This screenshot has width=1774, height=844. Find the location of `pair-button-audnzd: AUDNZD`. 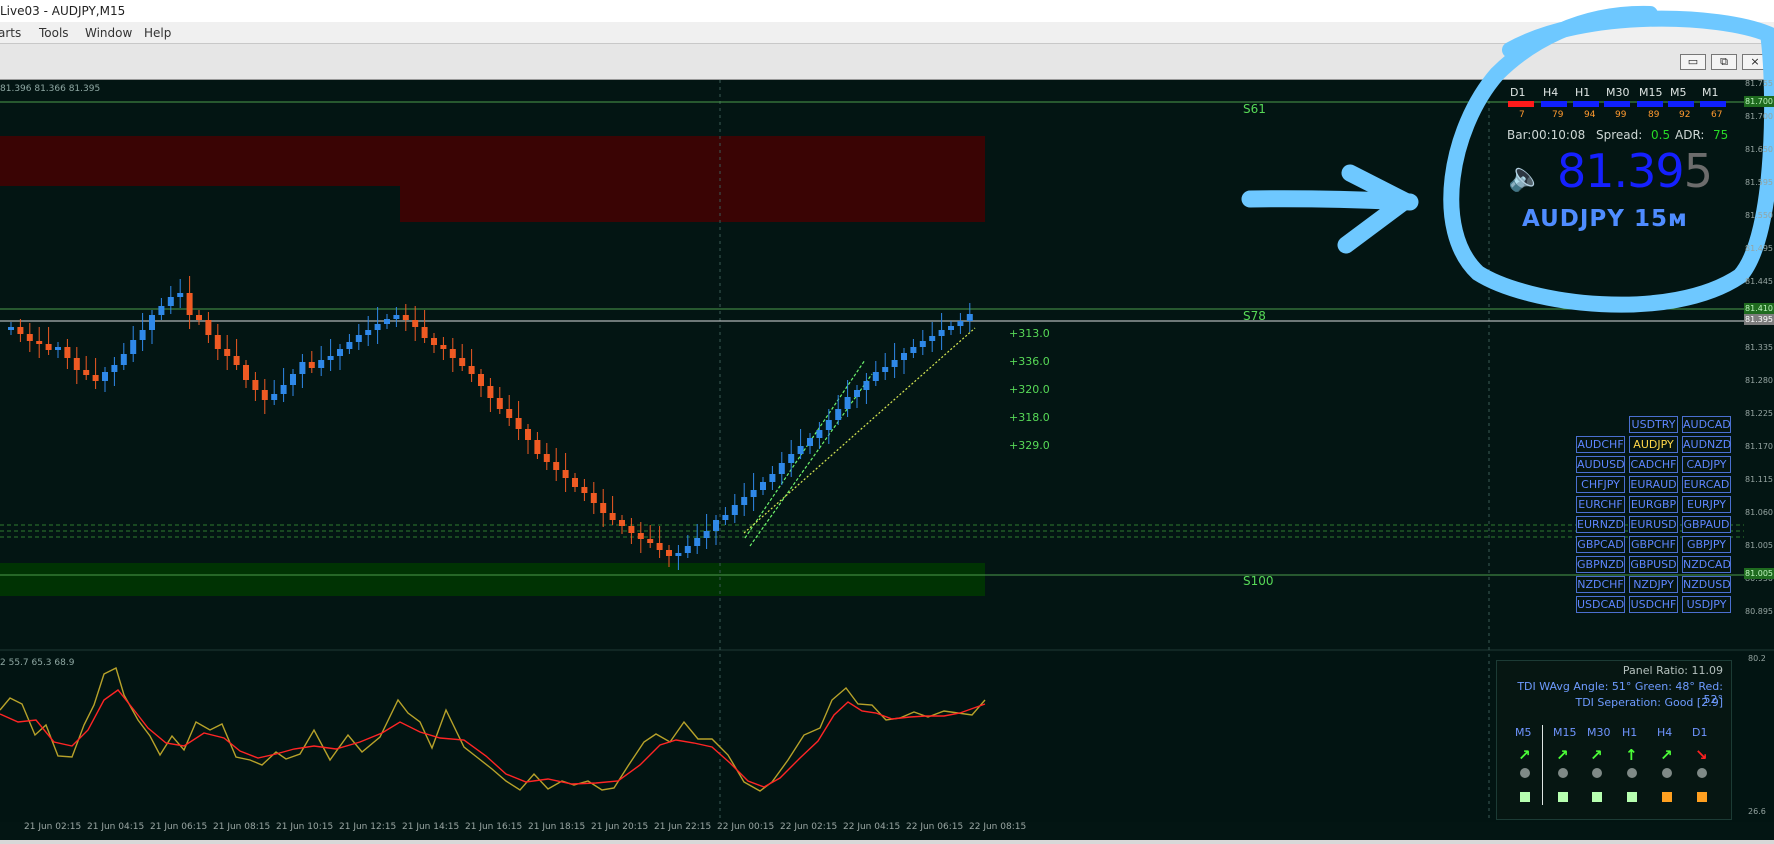

pair-button-audnzd: AUDNZD is located at coordinates (1706, 444).